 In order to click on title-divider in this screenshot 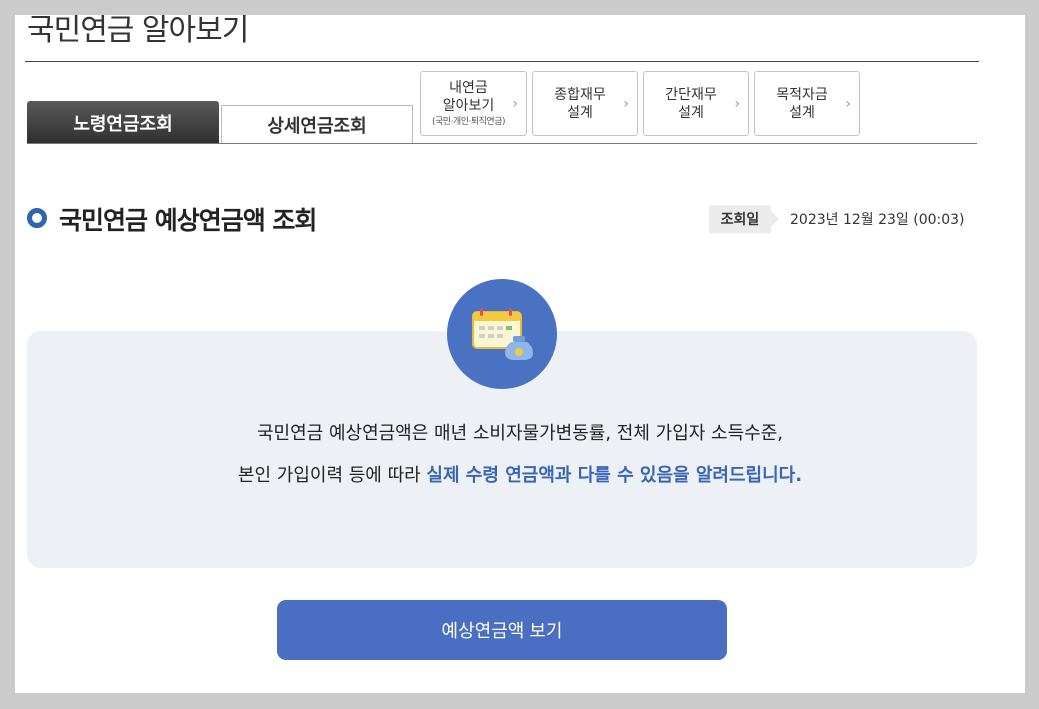, I will do `click(502, 61)`.